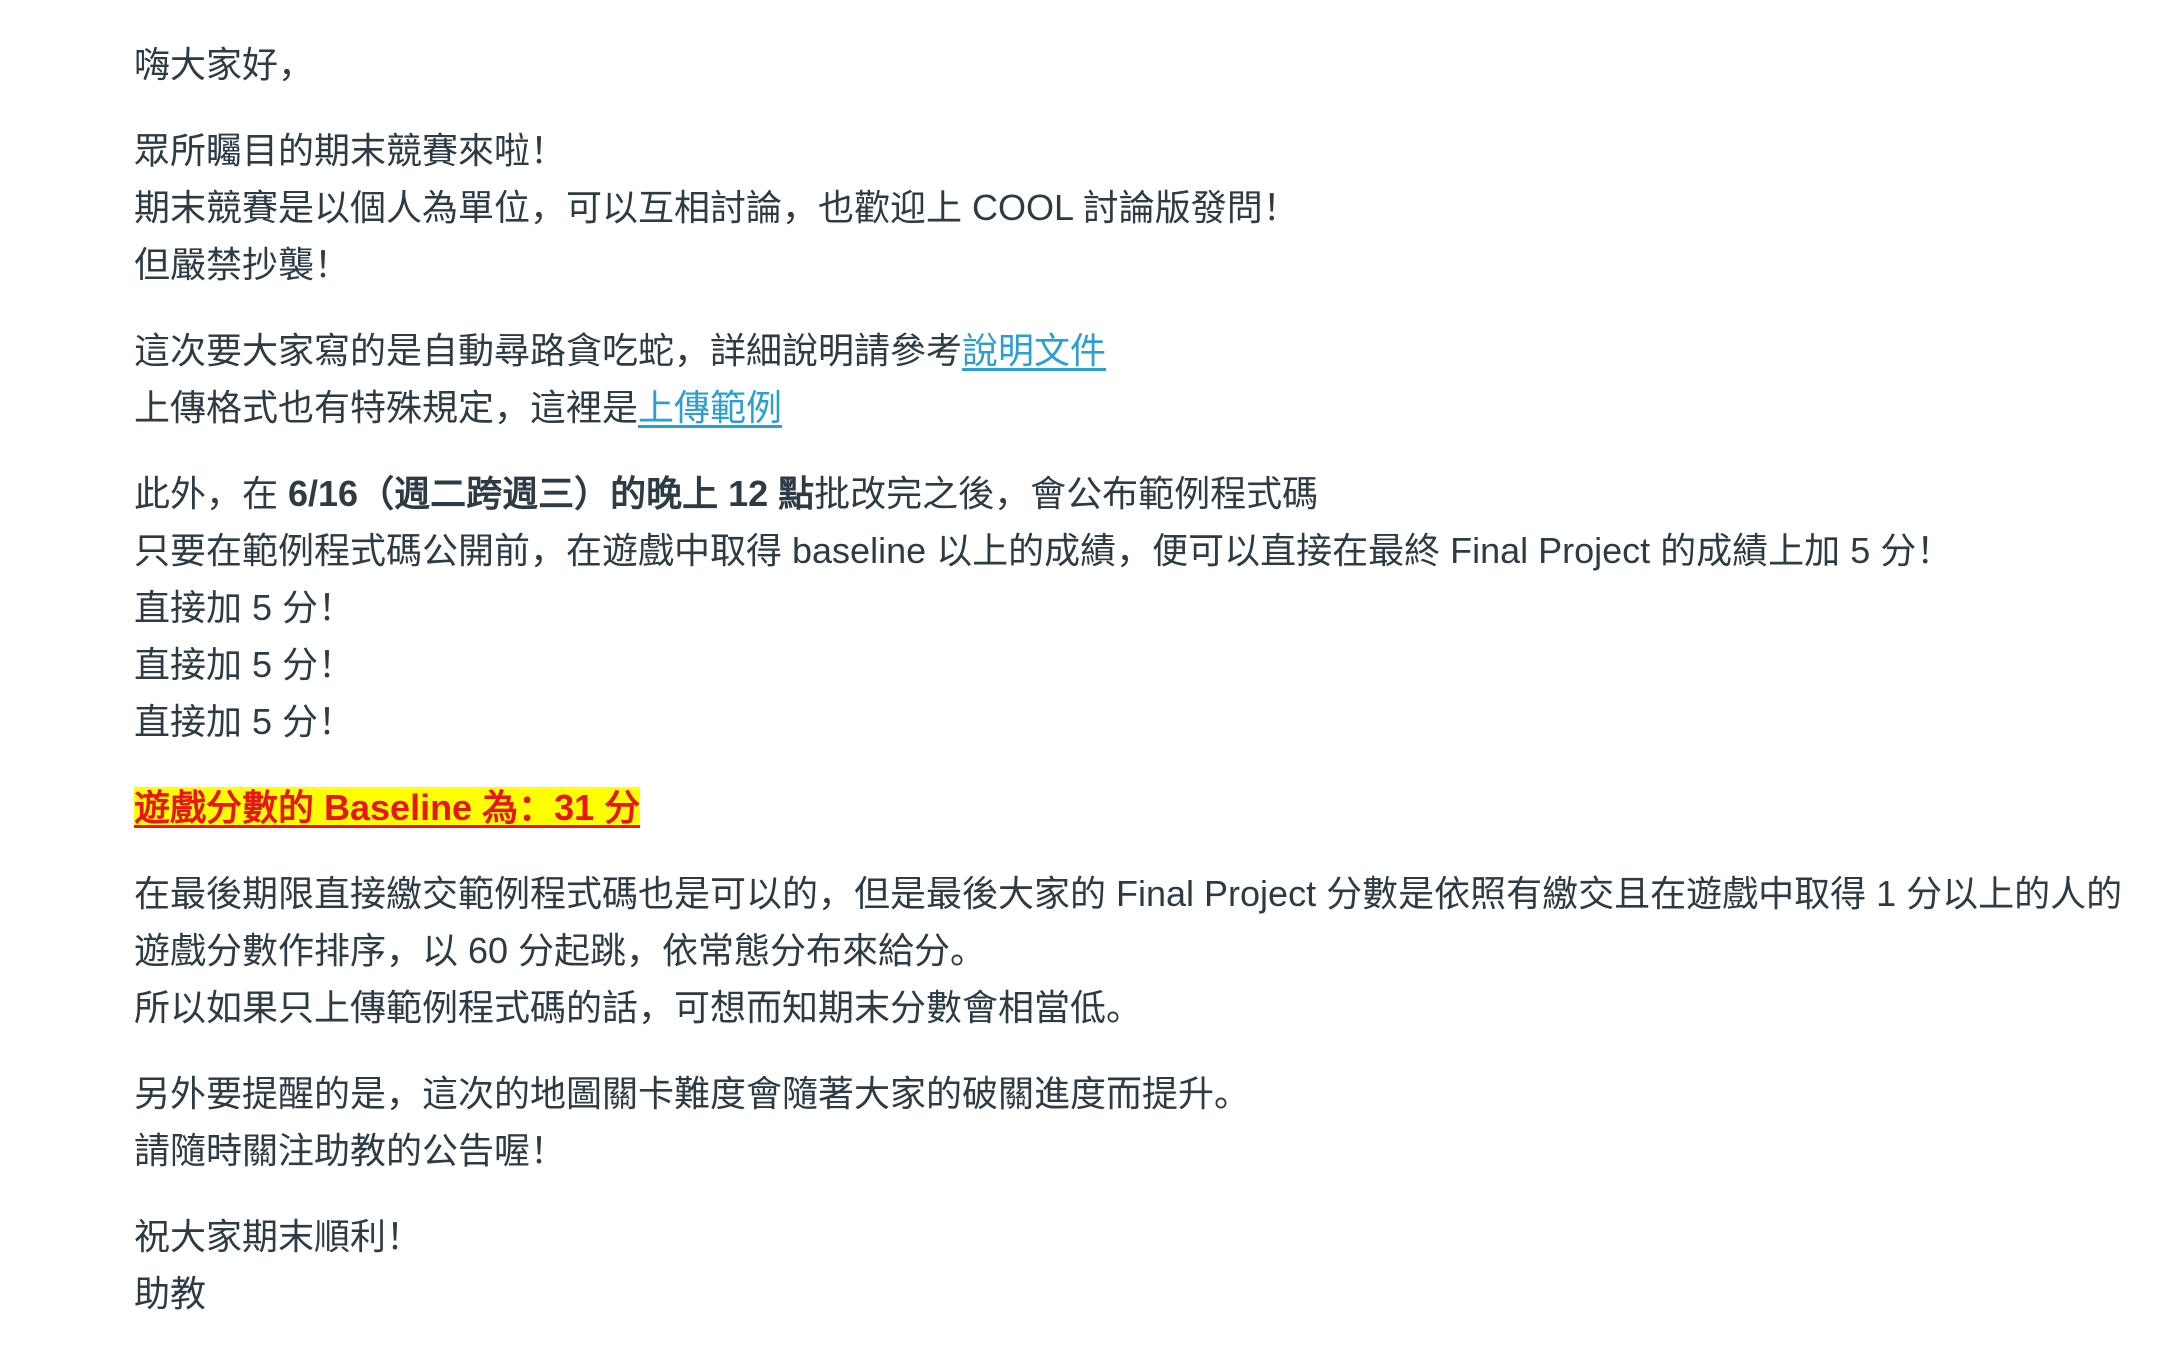 This screenshot has height=1356, width=2158. I want to click on bonus-repeat-3: 直接加 5 分！, so click(244, 721).